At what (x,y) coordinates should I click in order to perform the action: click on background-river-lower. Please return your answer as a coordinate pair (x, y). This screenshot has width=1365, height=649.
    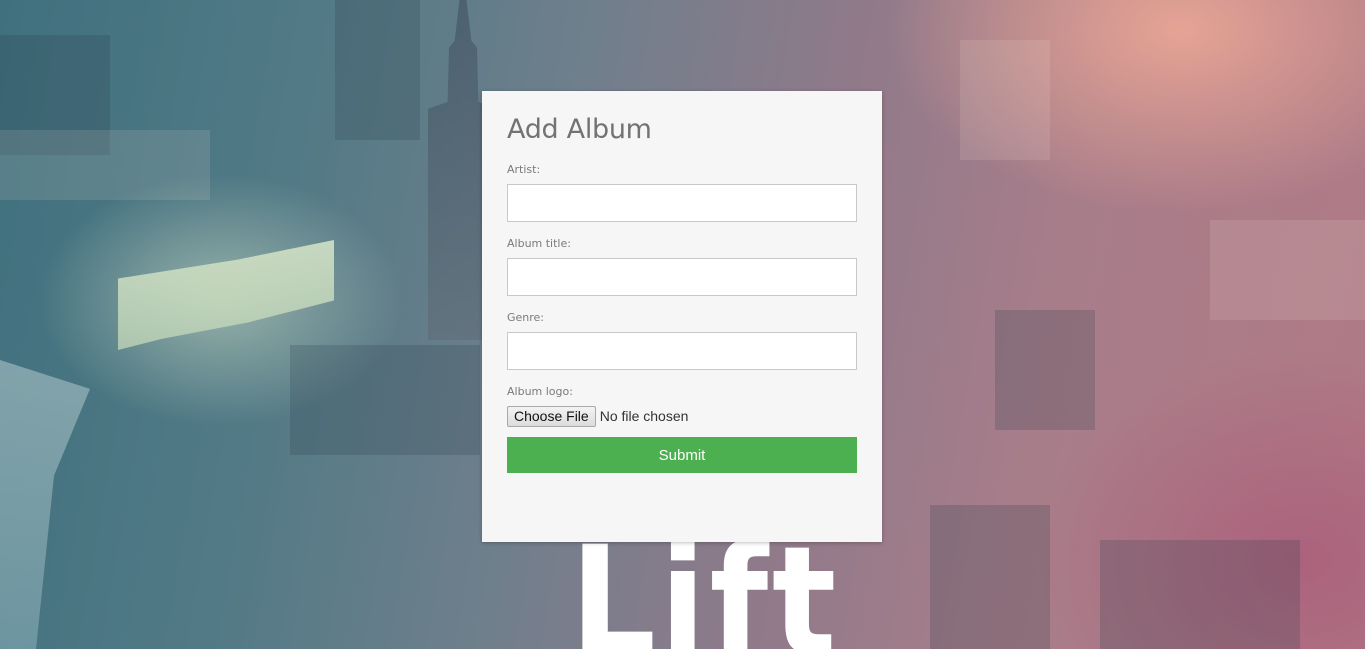
    Looking at the image, I should click on (45, 504).